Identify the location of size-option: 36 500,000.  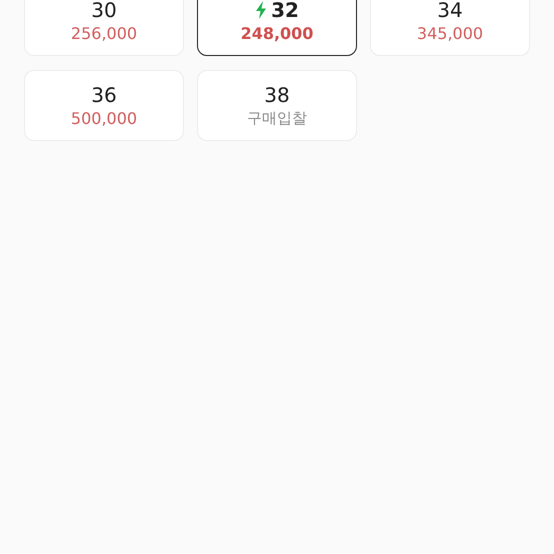
(104, 105).